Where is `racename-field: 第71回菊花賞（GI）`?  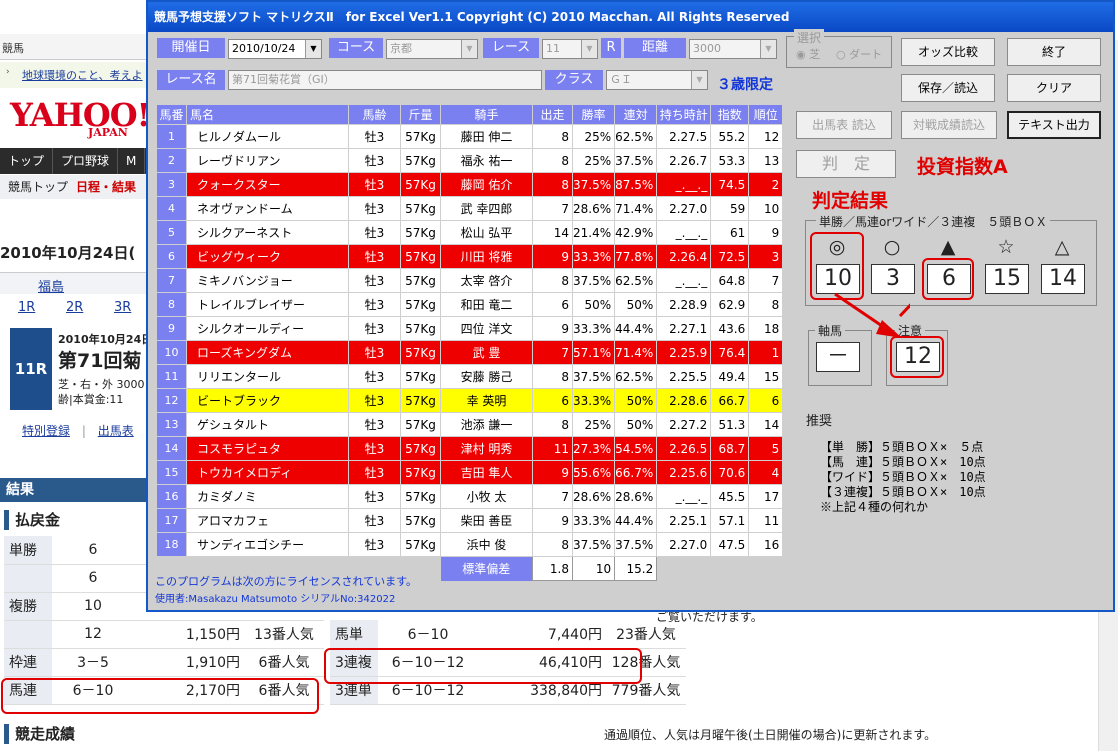
racename-field: 第71回菊花賞（GI） is located at coordinates (385, 80).